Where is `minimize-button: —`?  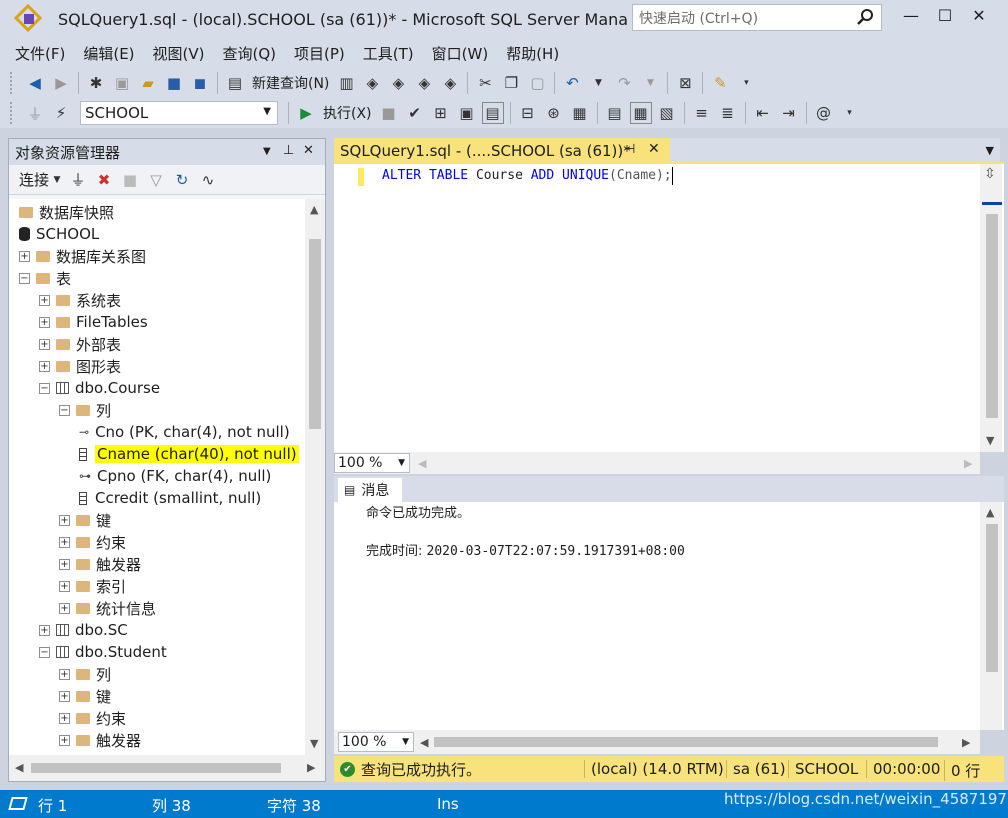 minimize-button: — is located at coordinates (911, 18).